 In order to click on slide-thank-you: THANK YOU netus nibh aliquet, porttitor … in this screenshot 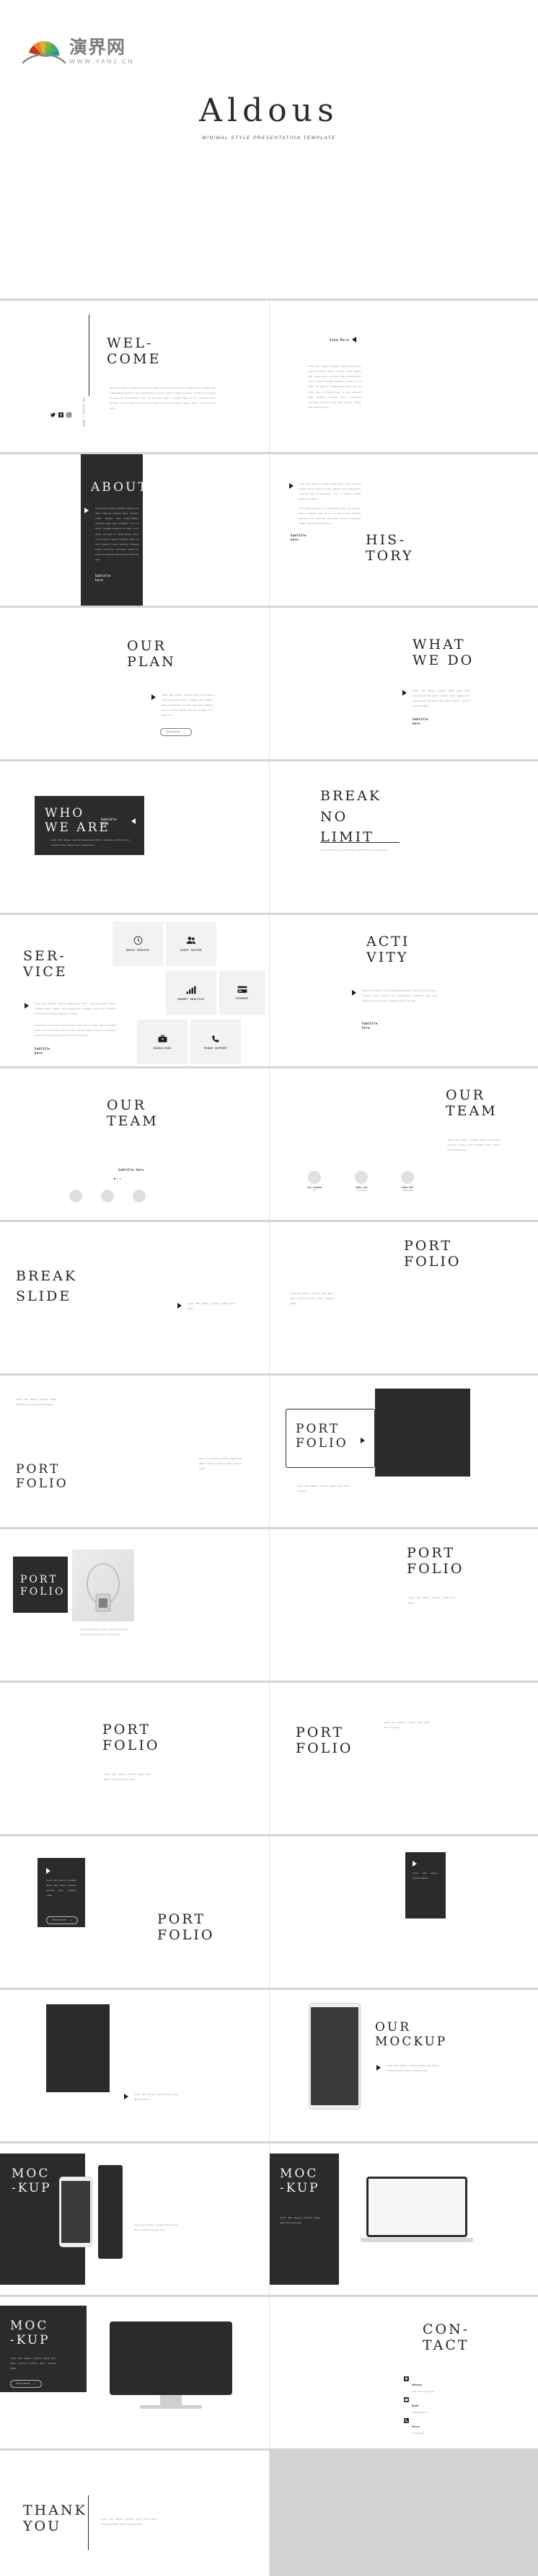, I will do `click(134, 2513)`.